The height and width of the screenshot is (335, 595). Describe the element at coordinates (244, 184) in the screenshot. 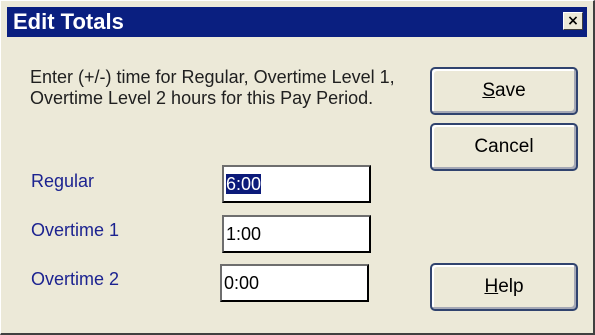

I see `regular-input-value: 6:00` at that location.